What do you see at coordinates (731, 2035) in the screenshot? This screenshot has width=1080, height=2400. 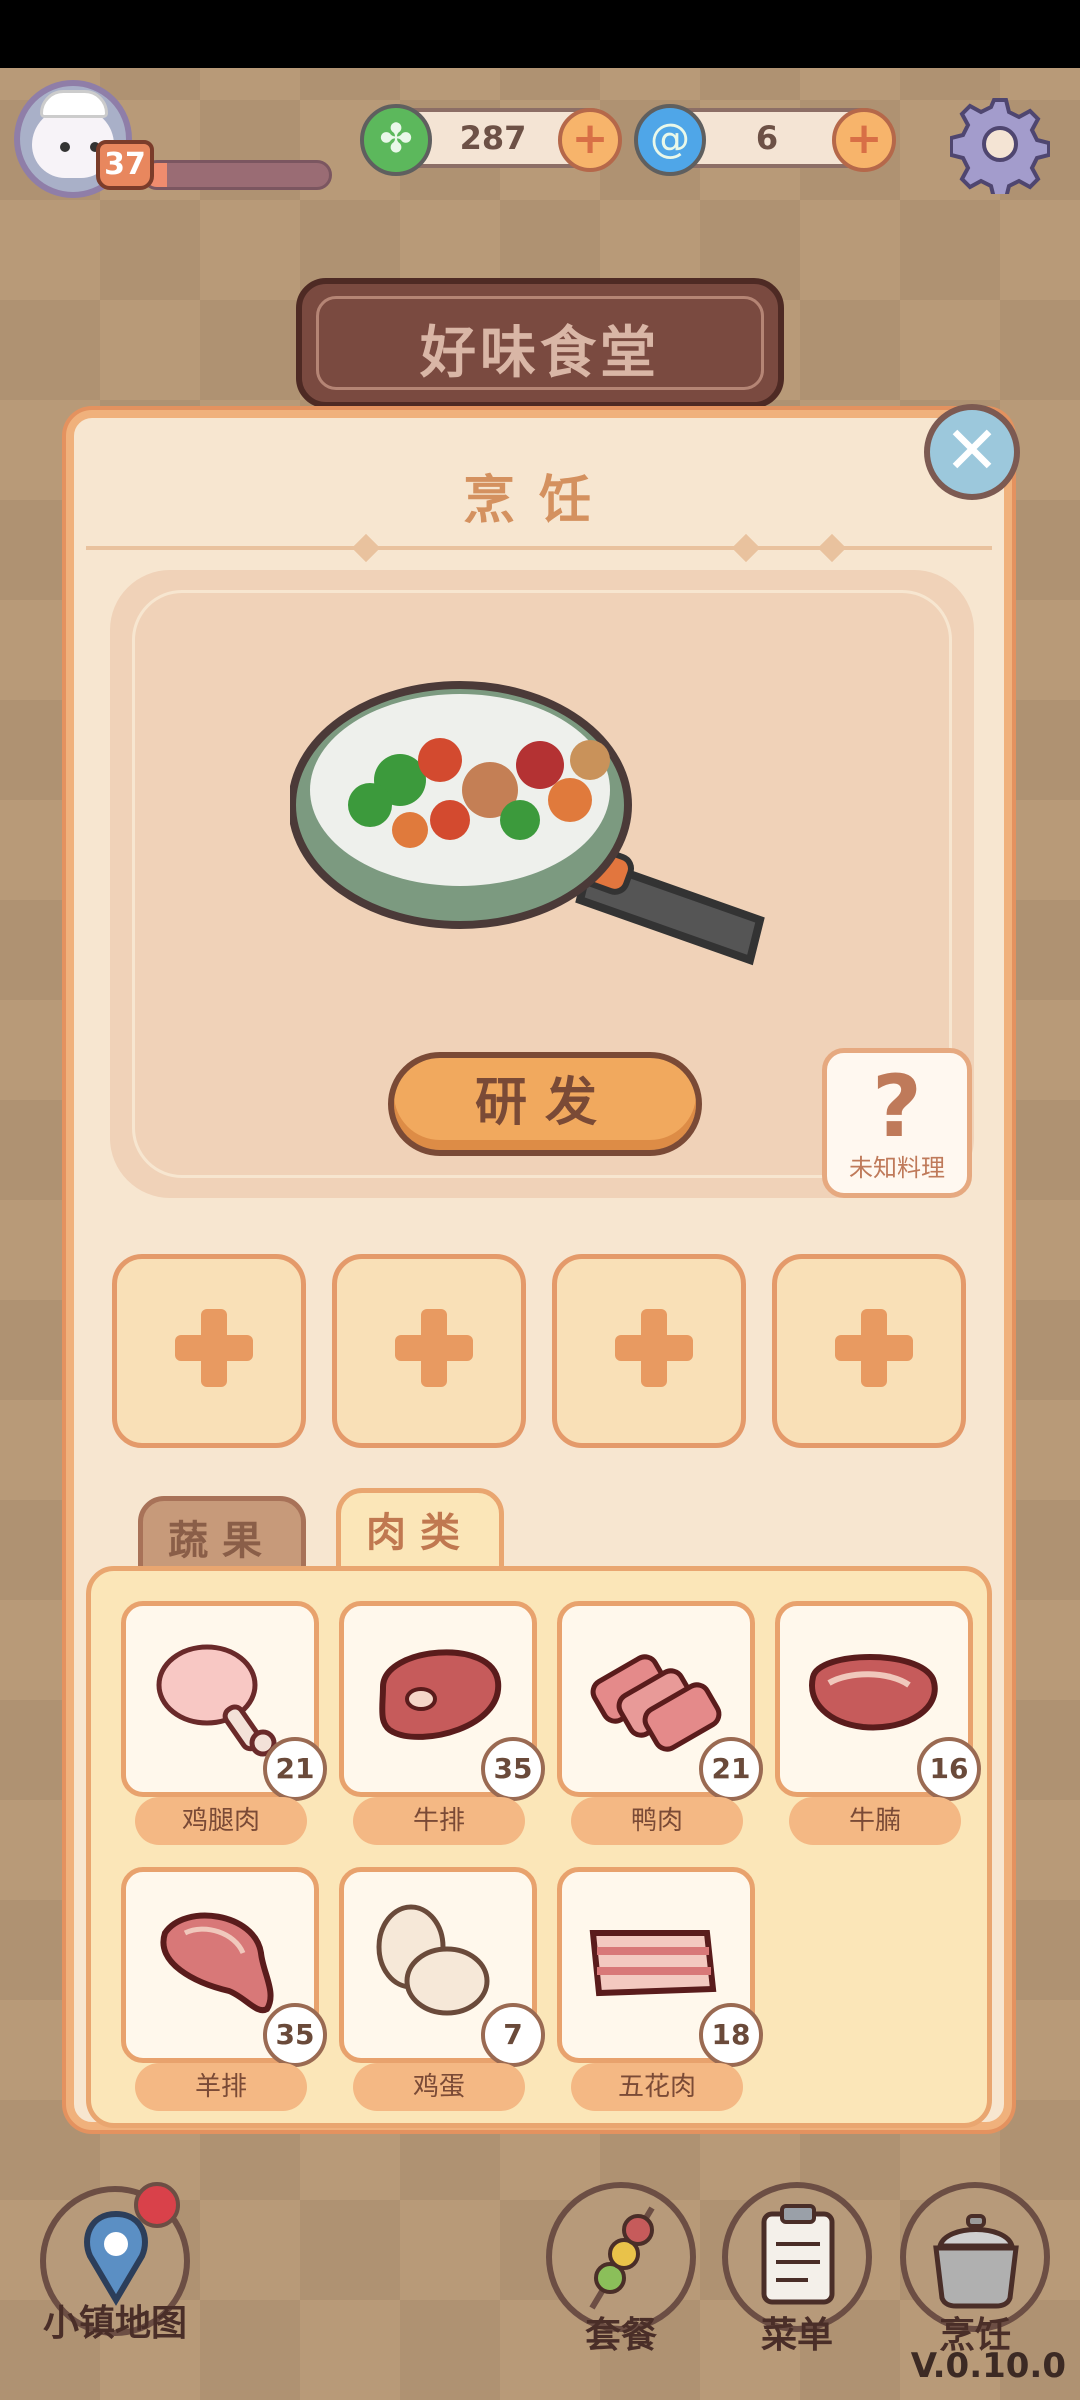 I see `ingredient-count: 18` at bounding box center [731, 2035].